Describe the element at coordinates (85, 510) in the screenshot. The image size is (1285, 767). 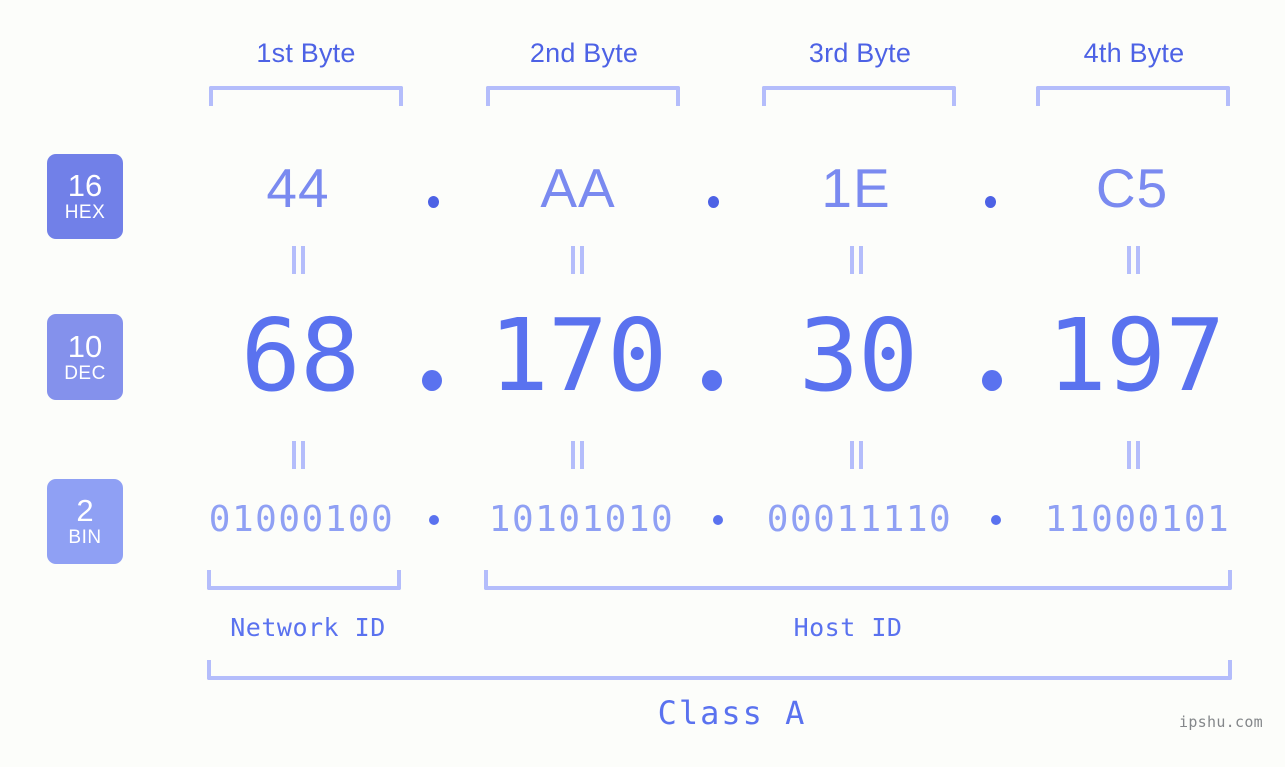
I see `base-badge-bin-number: 2` at that location.